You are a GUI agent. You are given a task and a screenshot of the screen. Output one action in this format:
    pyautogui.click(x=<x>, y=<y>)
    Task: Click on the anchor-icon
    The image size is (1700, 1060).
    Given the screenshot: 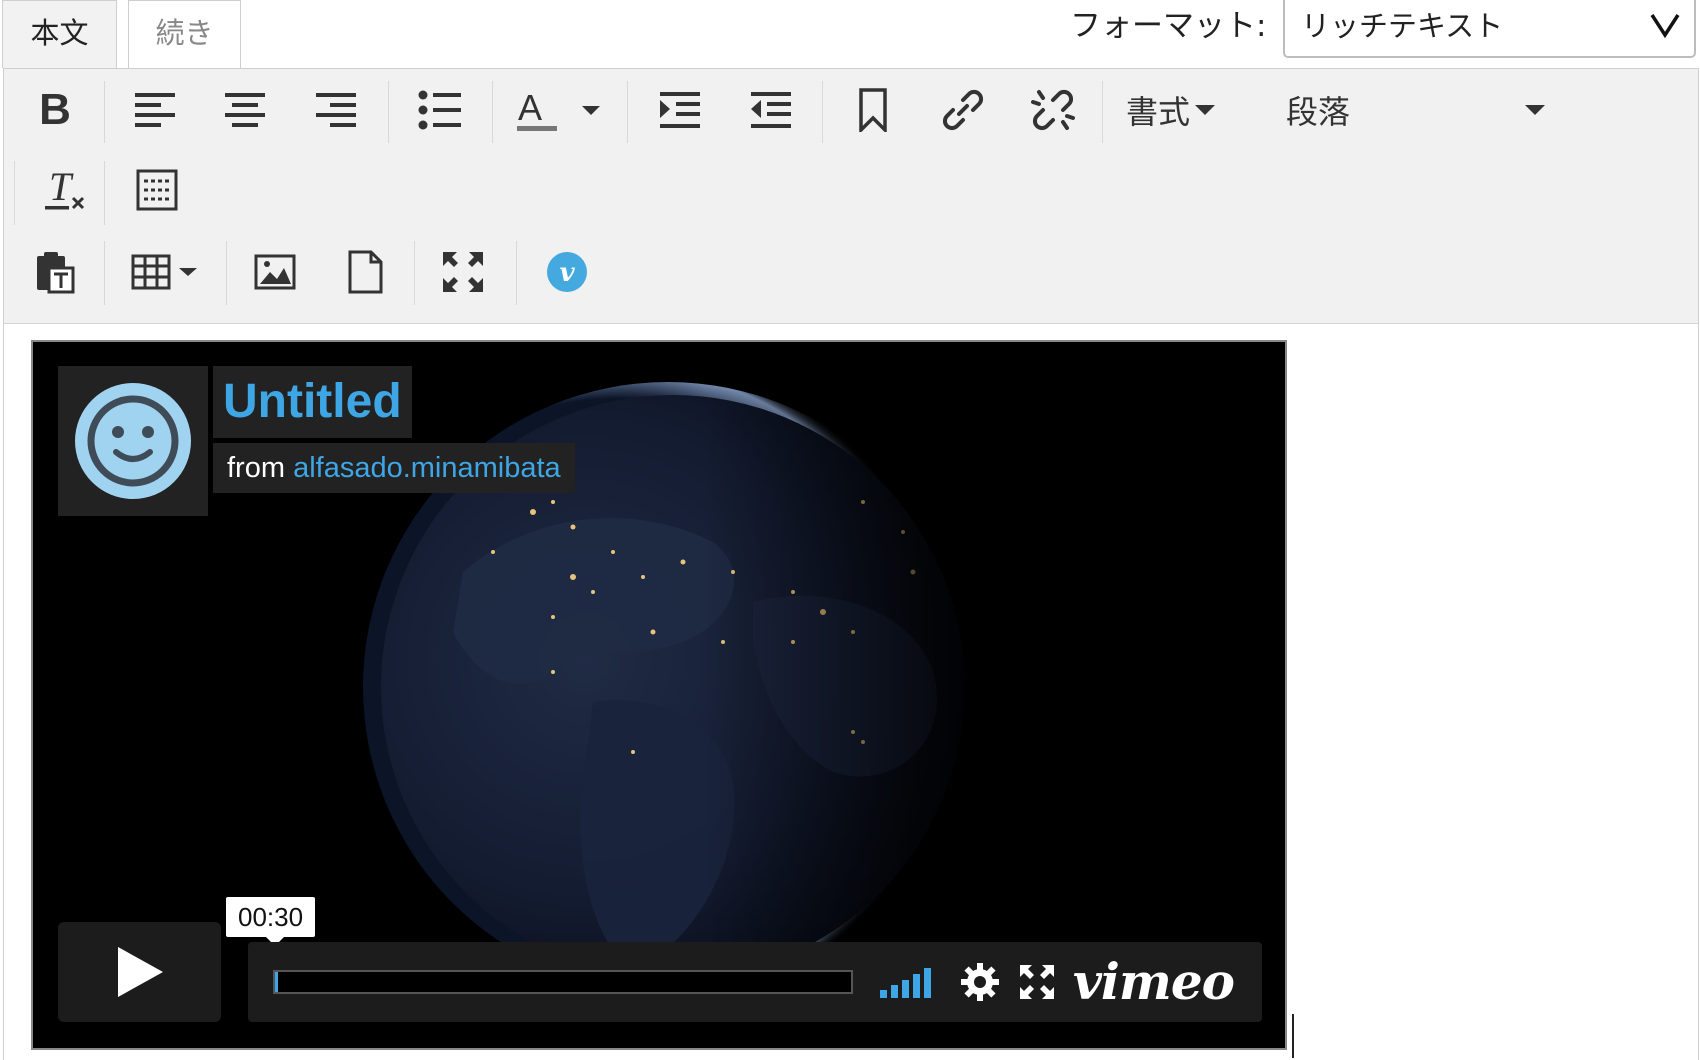 What is the action you would take?
    pyautogui.click(x=873, y=110)
    